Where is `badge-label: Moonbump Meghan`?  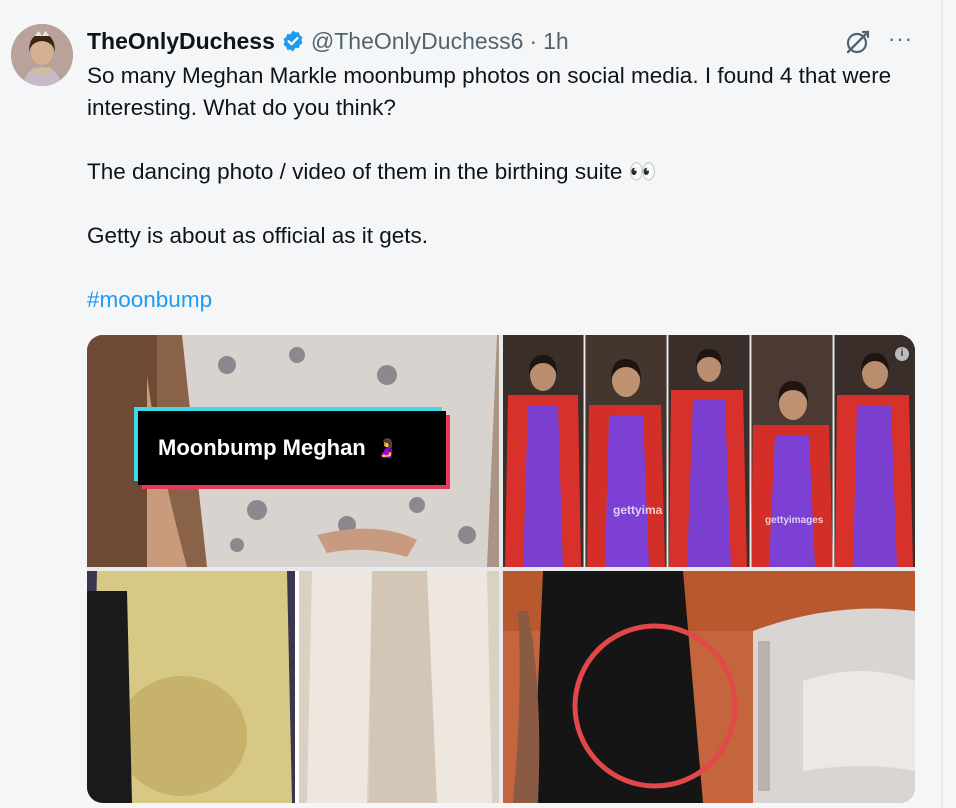 badge-label: Moonbump Meghan is located at coordinates (262, 447).